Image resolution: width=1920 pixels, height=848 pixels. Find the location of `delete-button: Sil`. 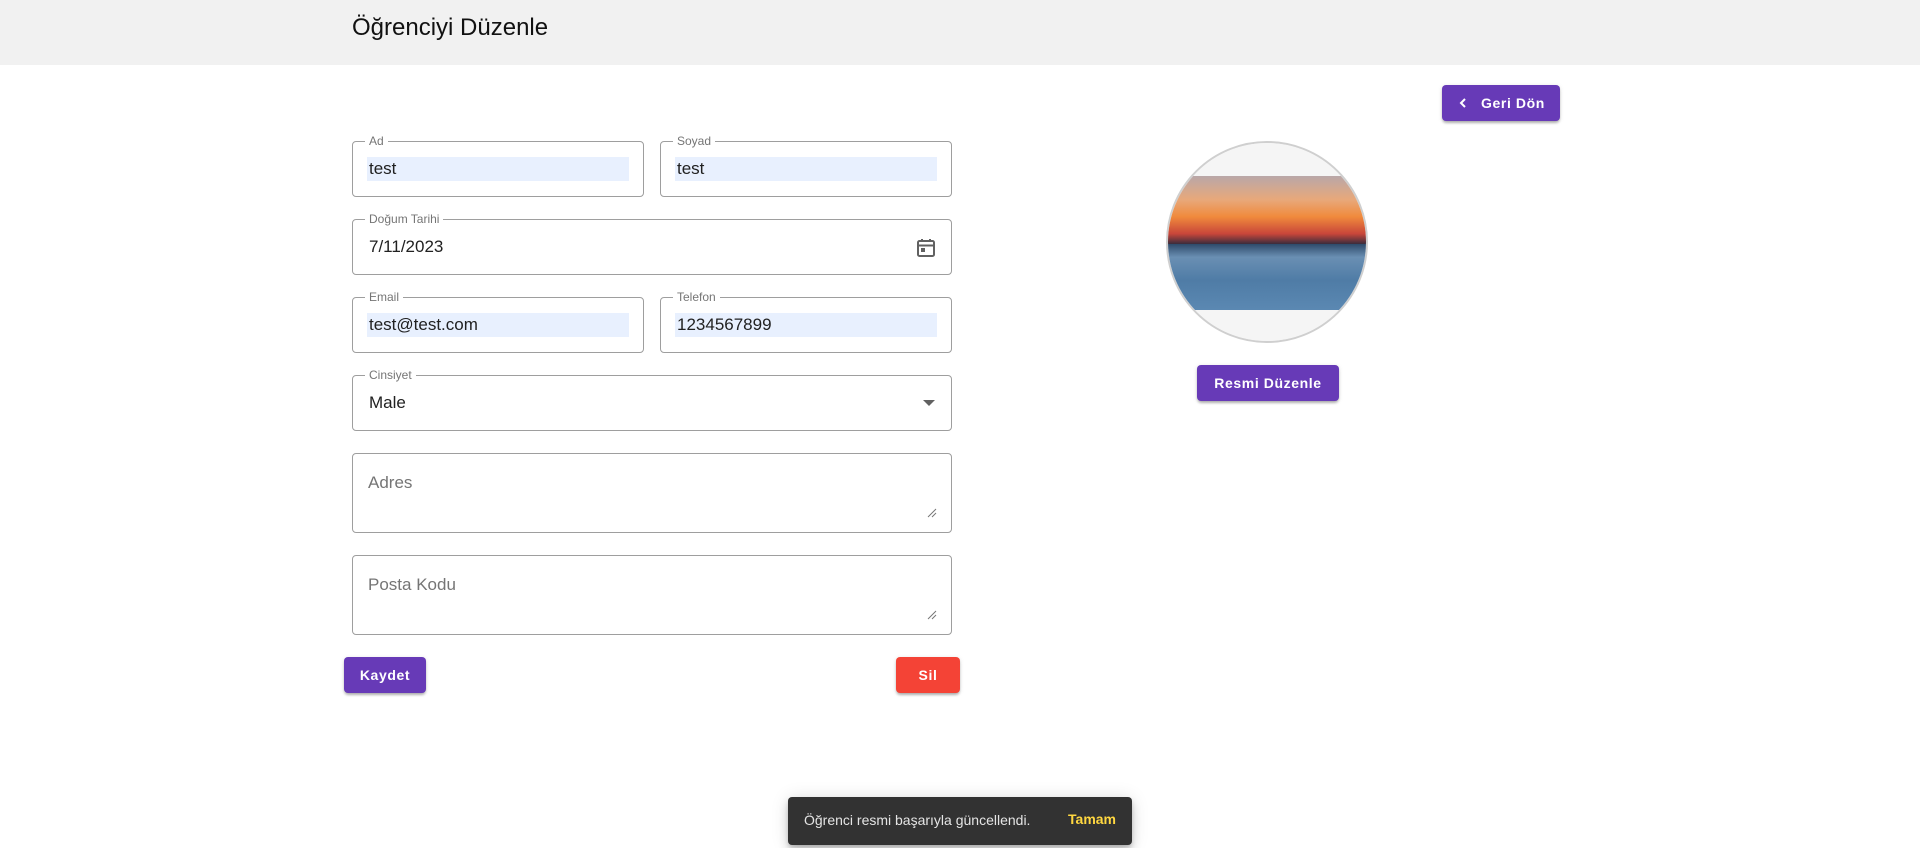

delete-button: Sil is located at coordinates (928, 675).